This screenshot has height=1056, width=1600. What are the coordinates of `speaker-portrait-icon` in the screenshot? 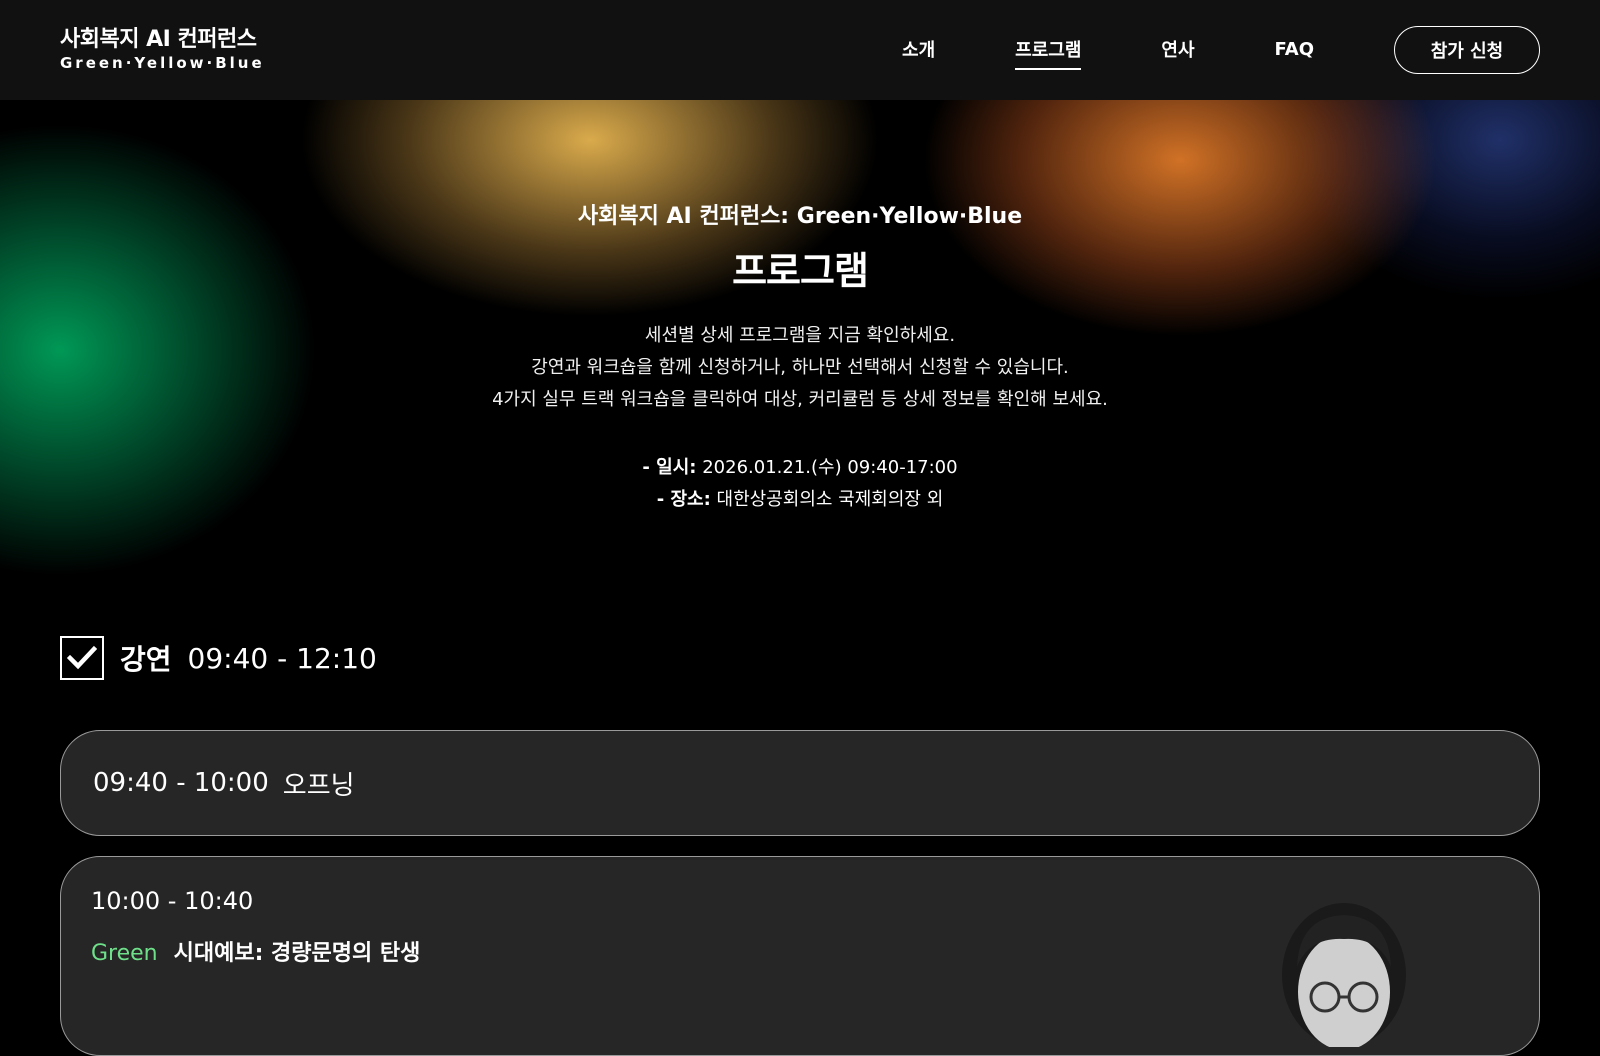 It's located at (1344, 972).